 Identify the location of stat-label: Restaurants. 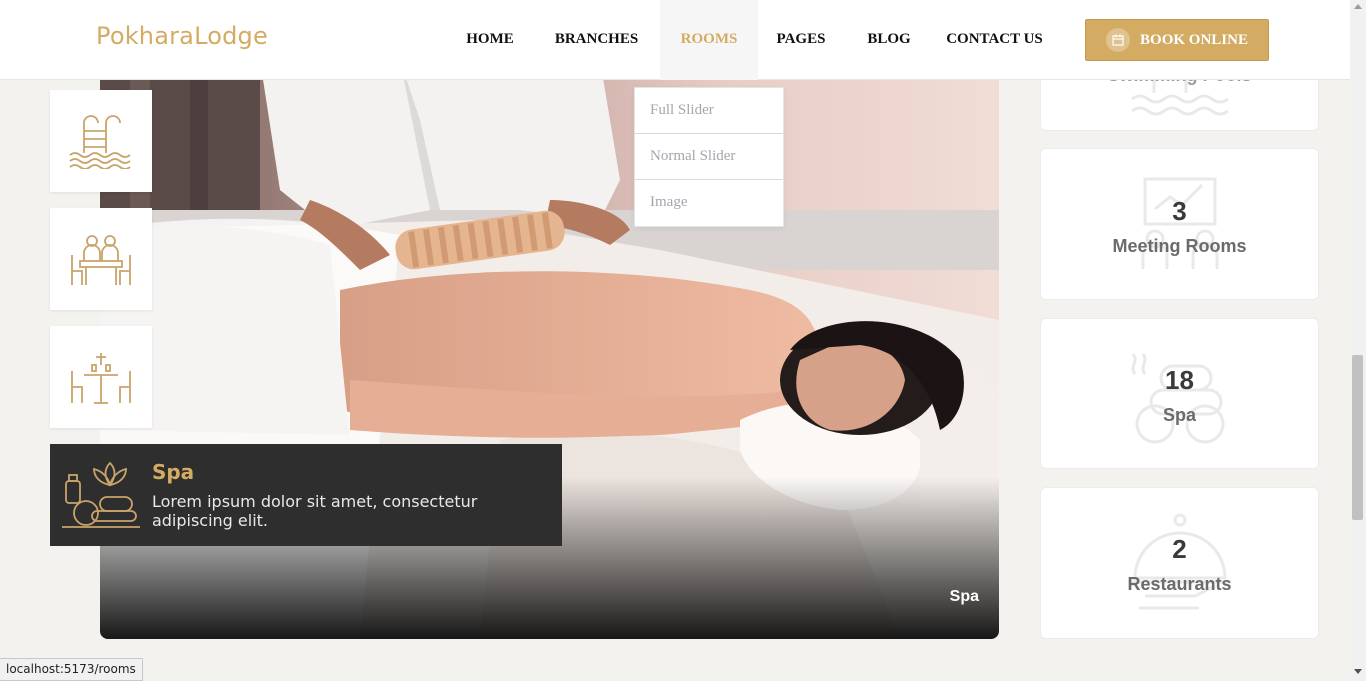
(1179, 584).